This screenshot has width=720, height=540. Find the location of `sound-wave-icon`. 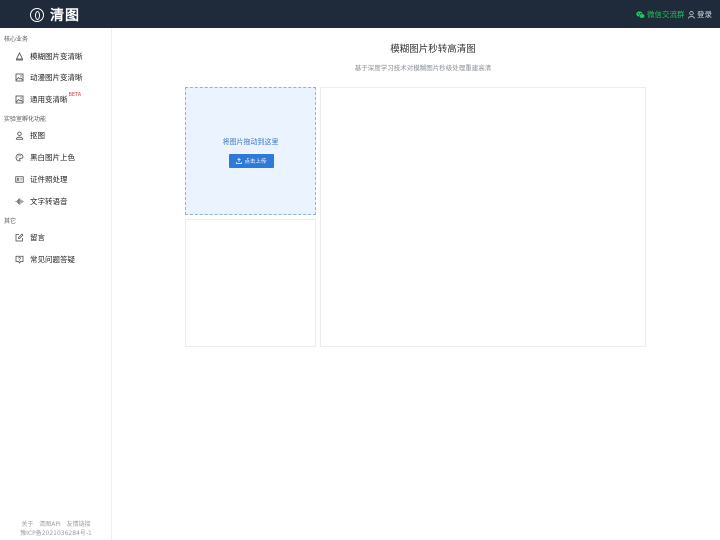

sound-wave-icon is located at coordinates (19, 201).